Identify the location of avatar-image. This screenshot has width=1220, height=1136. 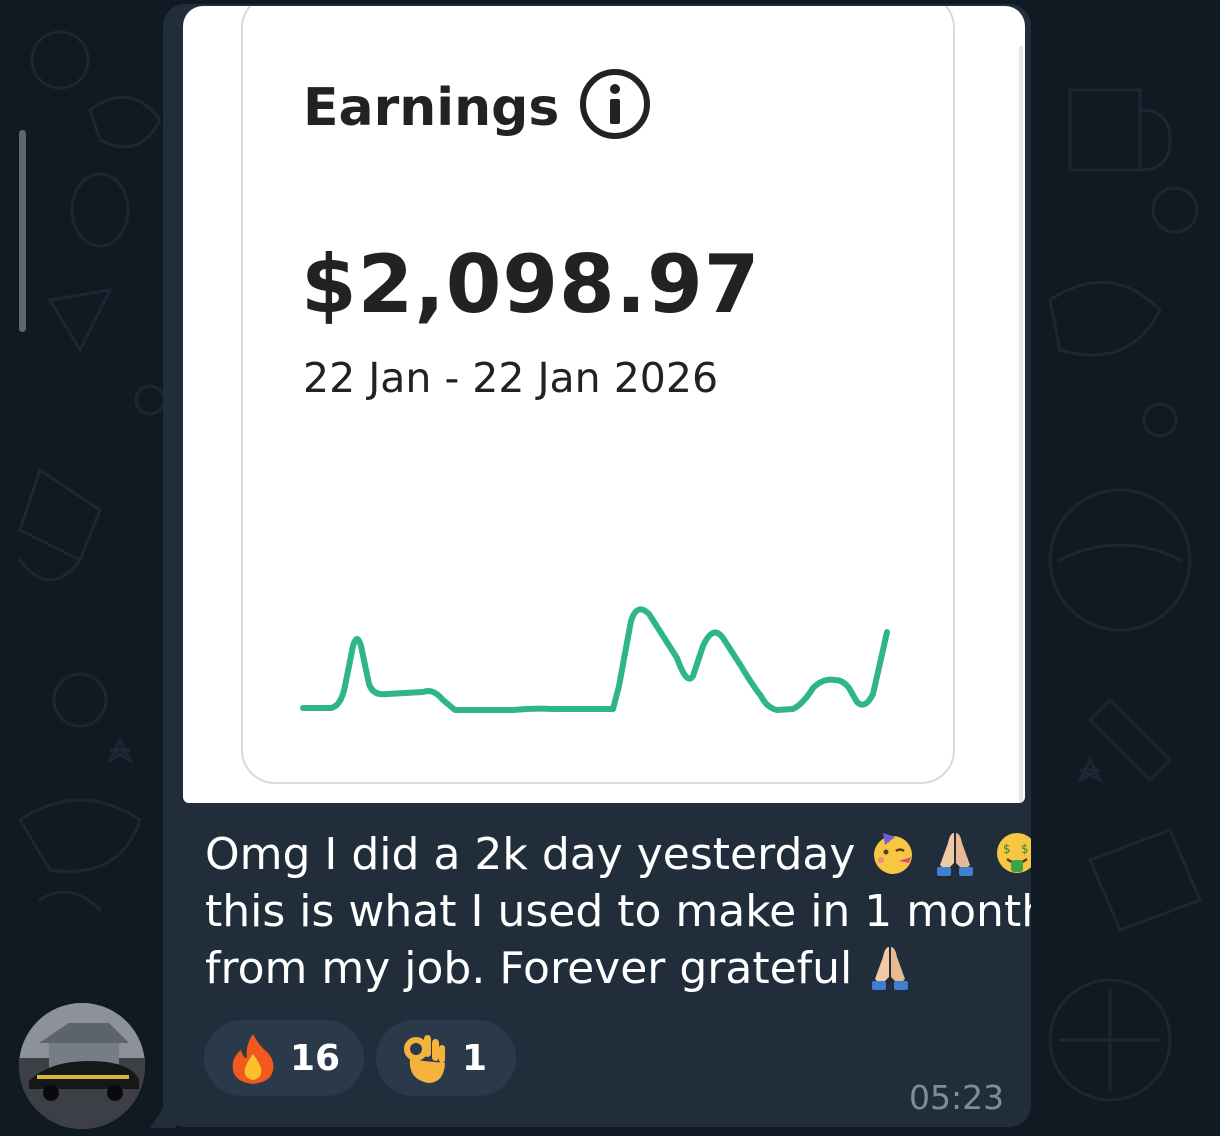
(82, 1066).